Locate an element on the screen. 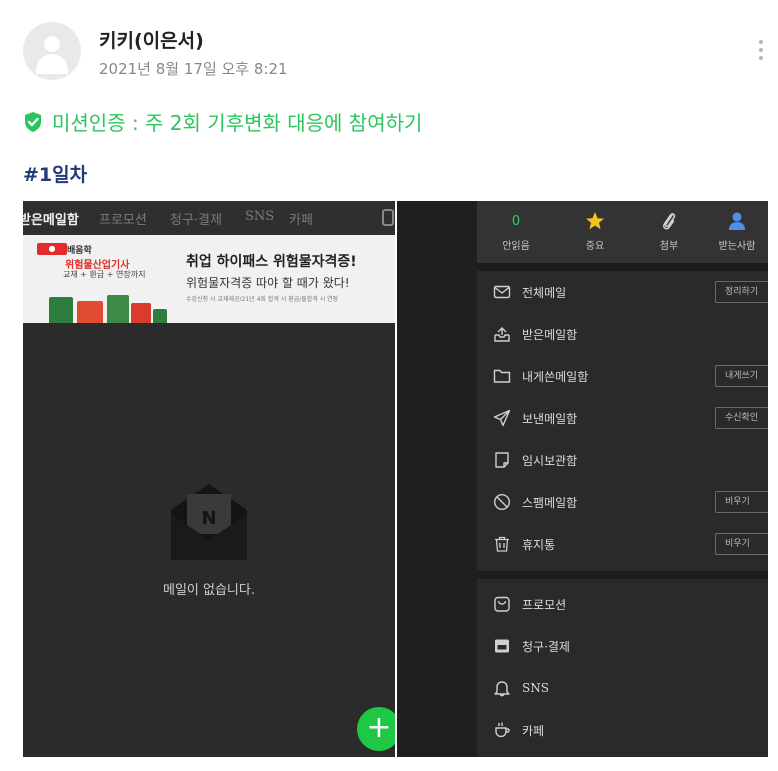  menu-label: 임시보관함 is located at coordinates (550, 460).